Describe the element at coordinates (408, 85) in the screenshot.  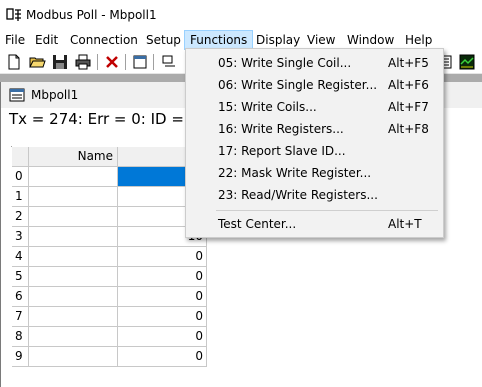
I see `menu-item-shortcut: Alt+F6` at that location.